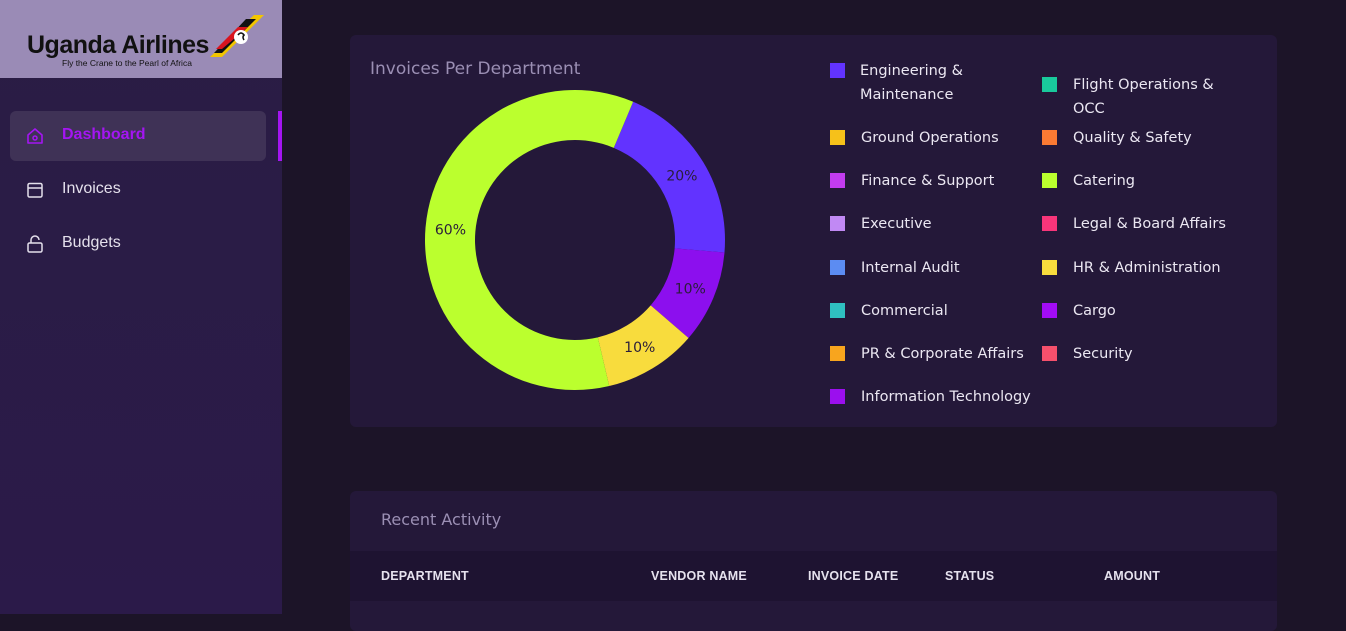  What do you see at coordinates (127, 63) in the screenshot?
I see `brand-tagline: Fly the Crane to the Pearl of Africa` at bounding box center [127, 63].